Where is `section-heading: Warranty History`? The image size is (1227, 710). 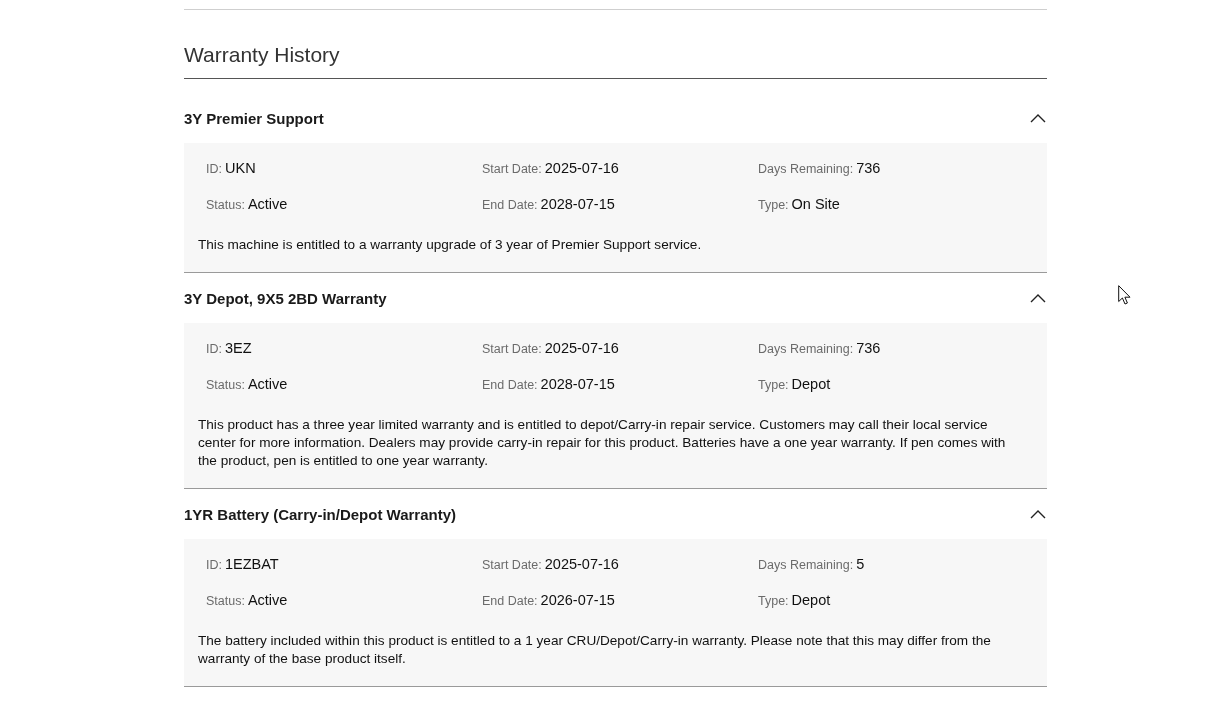 section-heading: Warranty History is located at coordinates (262, 55).